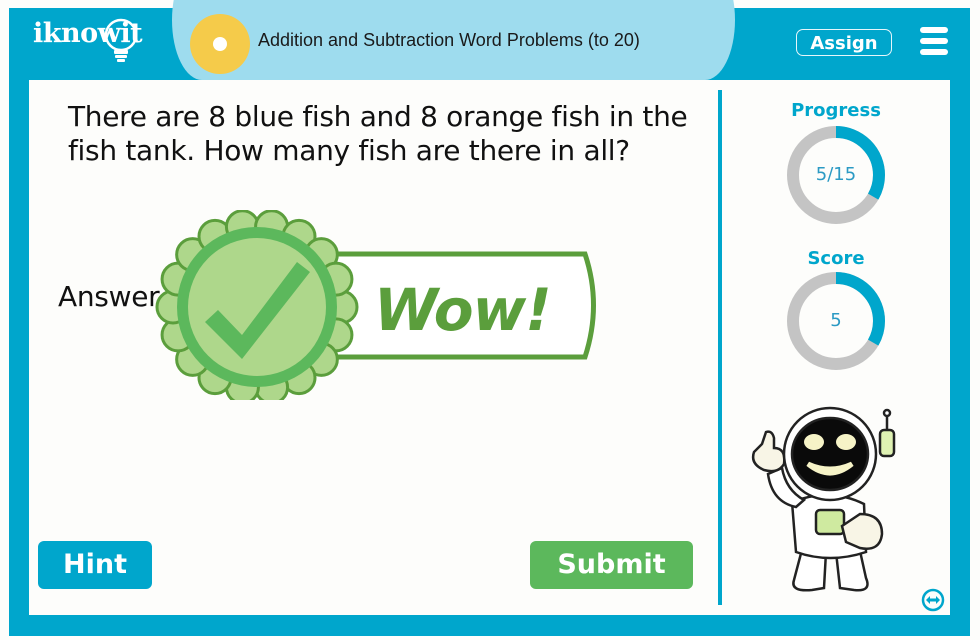 The height and width of the screenshot is (640, 980). I want to click on hint-button: Hint, so click(95, 565).